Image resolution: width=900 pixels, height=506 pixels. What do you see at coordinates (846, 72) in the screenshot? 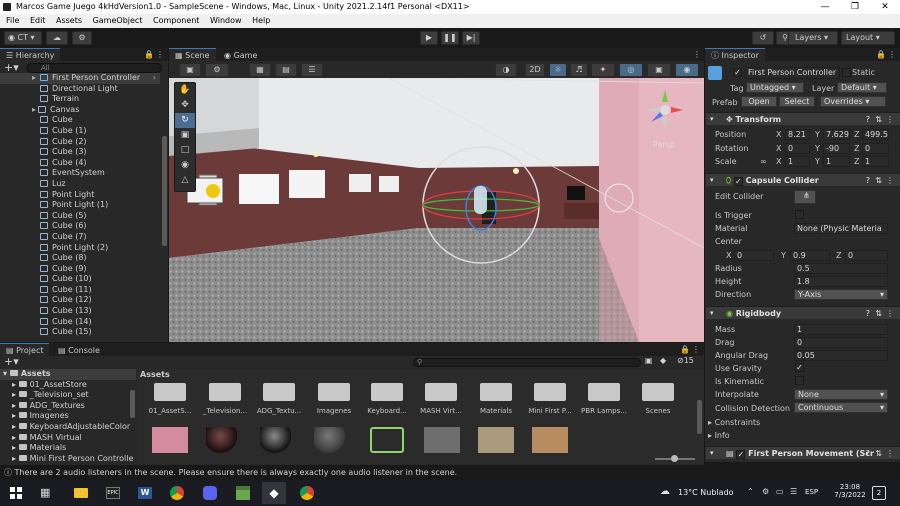
I see `static-checkbox` at bounding box center [846, 72].